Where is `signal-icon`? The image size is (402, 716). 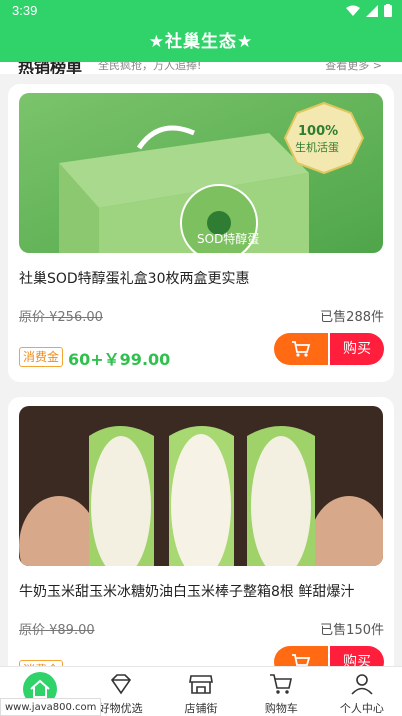
signal-icon is located at coordinates (372, 10).